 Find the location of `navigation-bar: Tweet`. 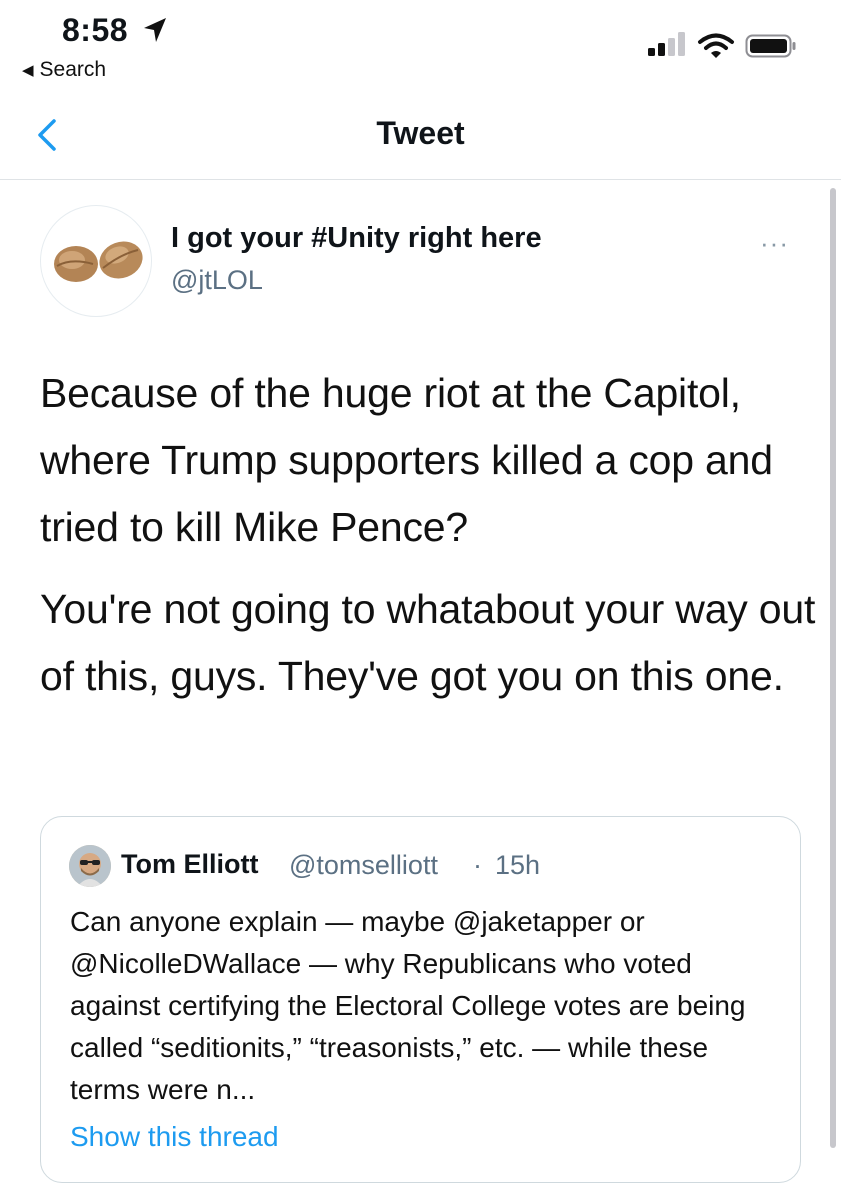

navigation-bar: Tweet is located at coordinates (420, 137).